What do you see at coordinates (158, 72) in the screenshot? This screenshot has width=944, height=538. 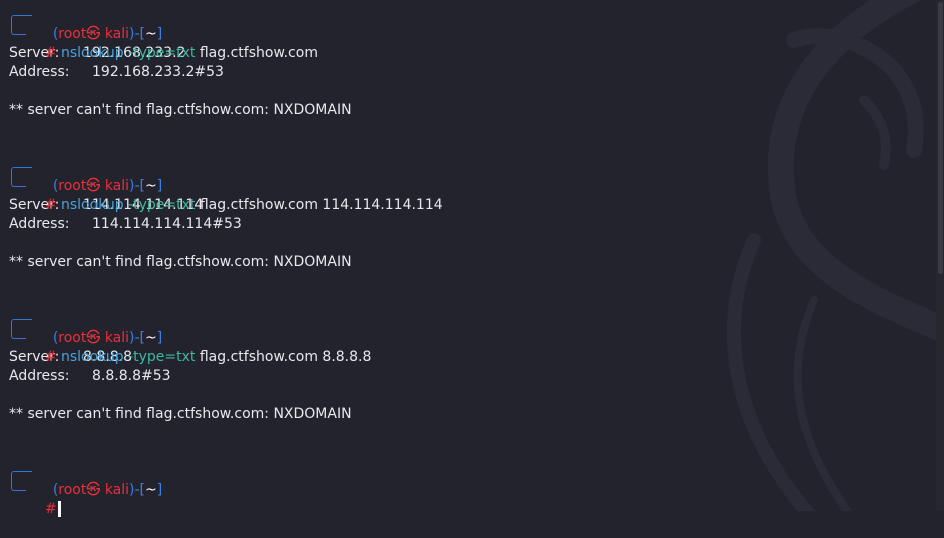 I see `address-value: 192.168.233.2#53` at bounding box center [158, 72].